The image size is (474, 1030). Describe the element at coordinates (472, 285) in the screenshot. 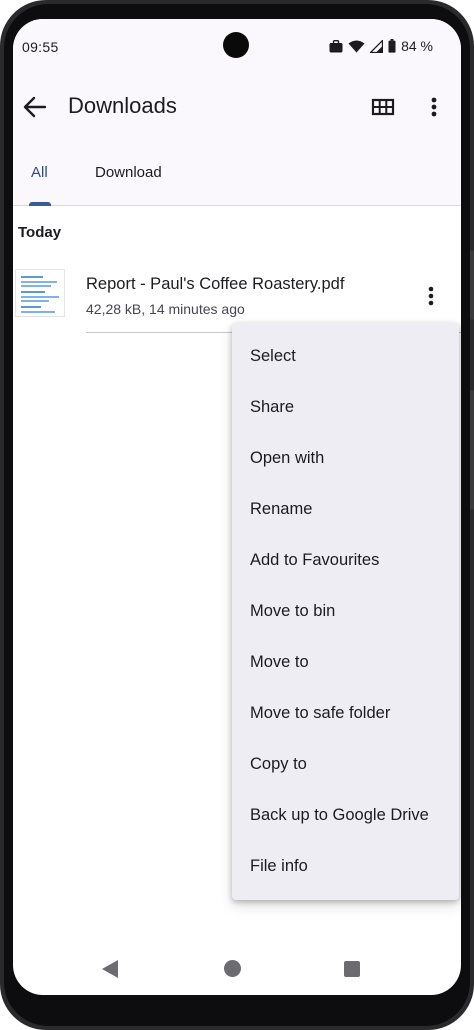

I see `power-button` at that location.